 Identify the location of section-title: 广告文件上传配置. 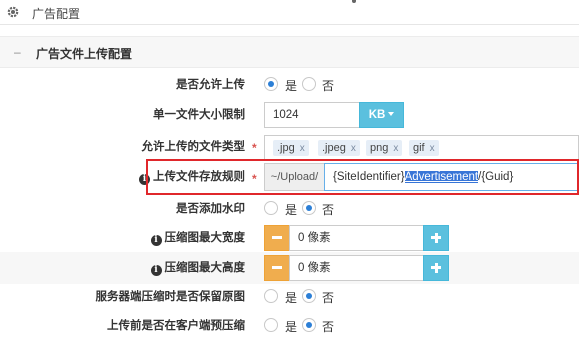
(84, 54).